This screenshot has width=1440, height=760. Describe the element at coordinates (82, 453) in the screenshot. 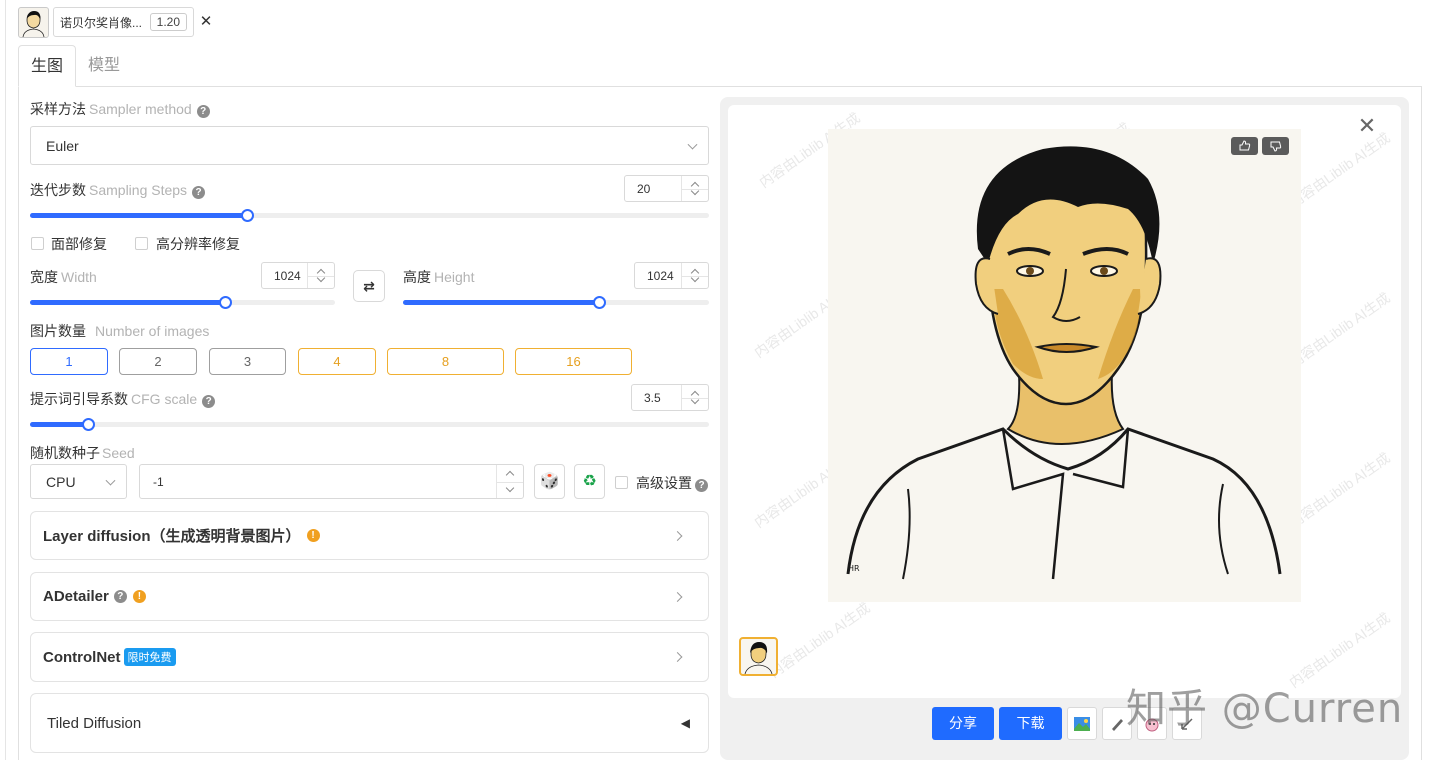

I see `seed-label: 随机数种子 Seed` at that location.